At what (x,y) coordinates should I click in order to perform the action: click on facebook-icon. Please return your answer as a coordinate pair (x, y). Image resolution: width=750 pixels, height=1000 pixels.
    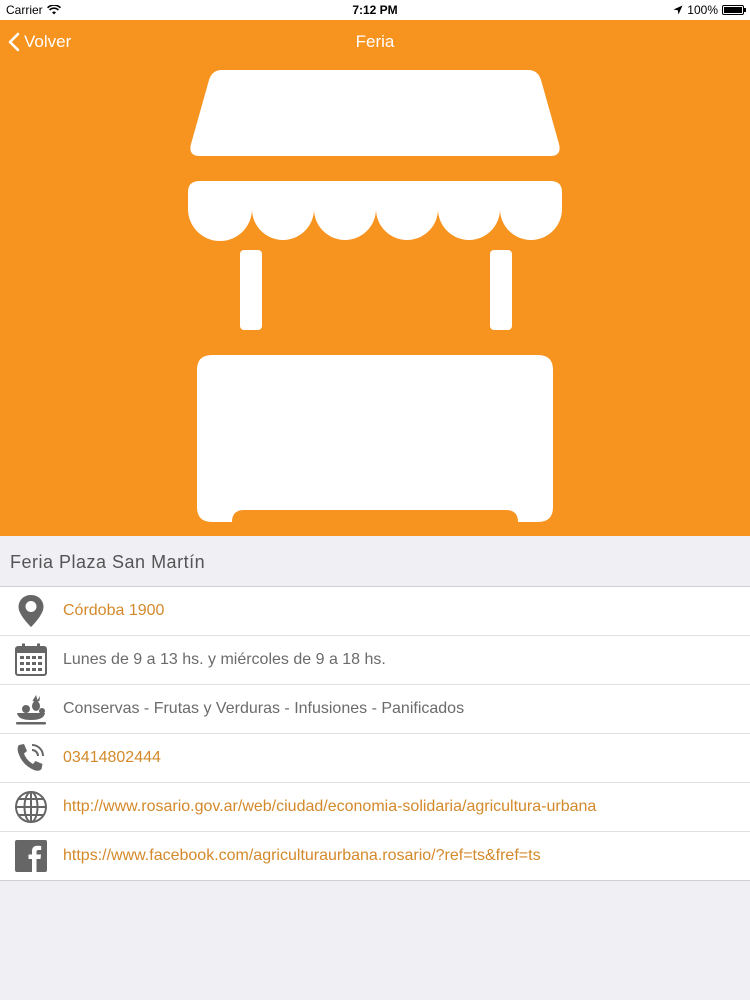
    Looking at the image, I should click on (31, 856).